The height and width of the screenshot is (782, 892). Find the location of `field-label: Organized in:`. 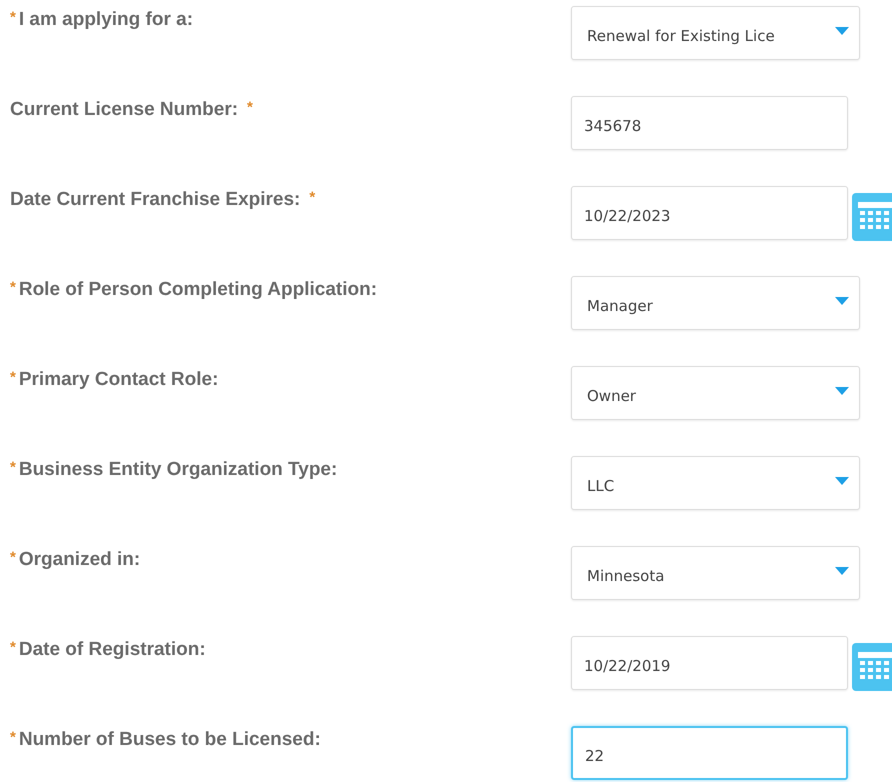

field-label: Organized in: is located at coordinates (79, 560).